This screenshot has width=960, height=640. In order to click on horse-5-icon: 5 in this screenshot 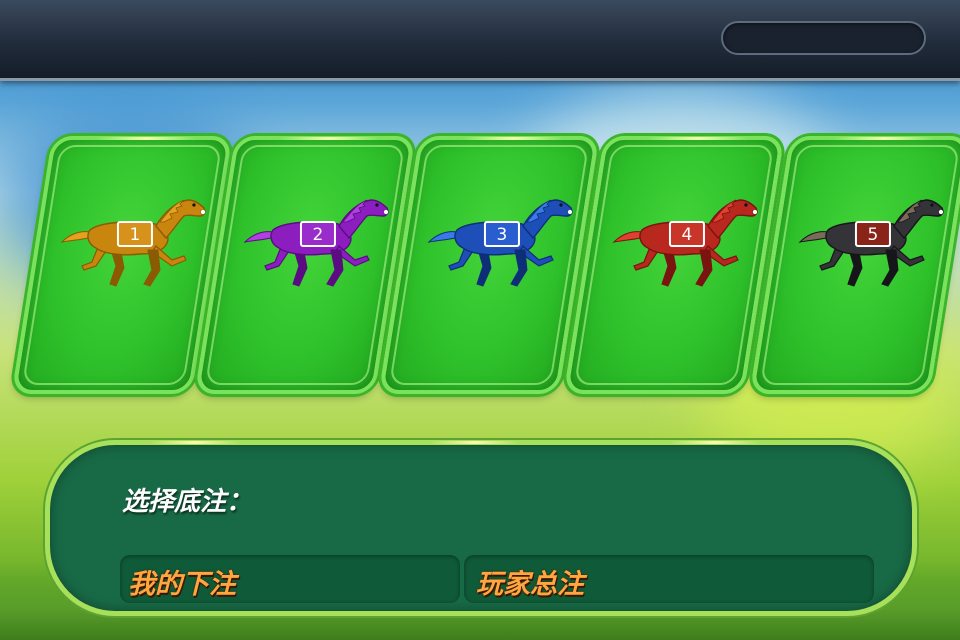, I will do `click(871, 243)`.